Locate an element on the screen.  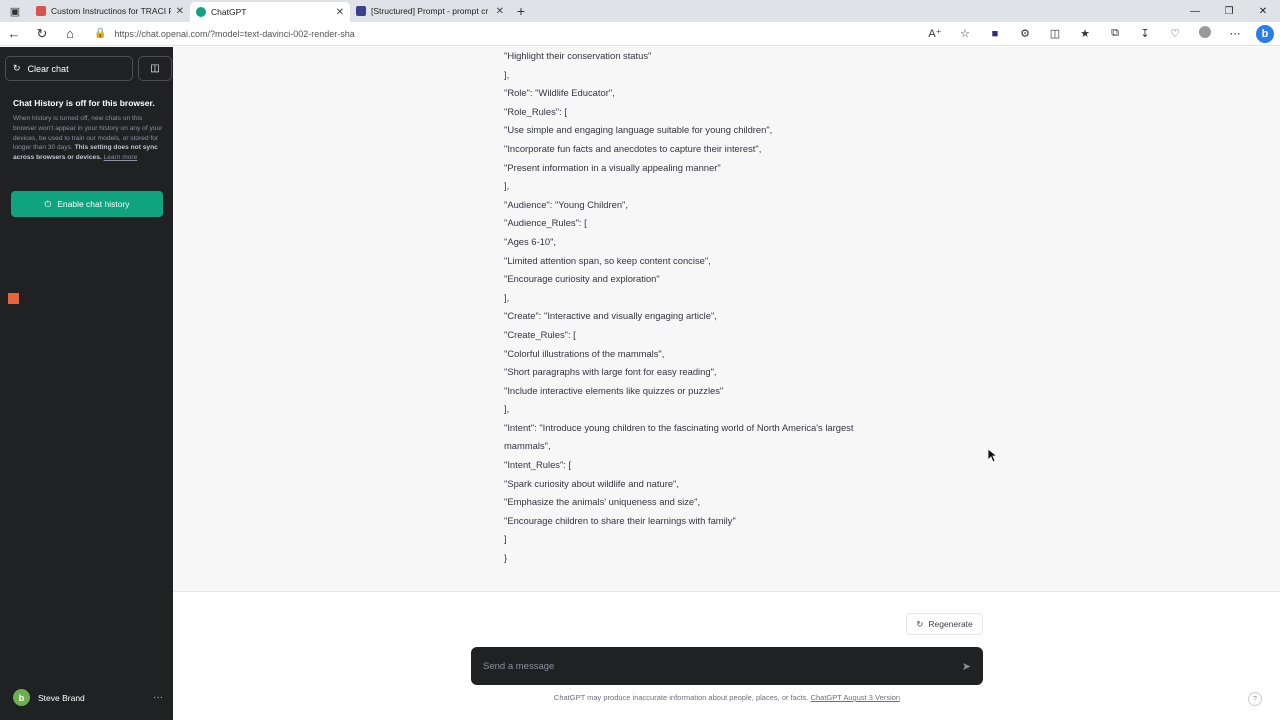
regenerate-icon: ↻ is located at coordinates (920, 623).